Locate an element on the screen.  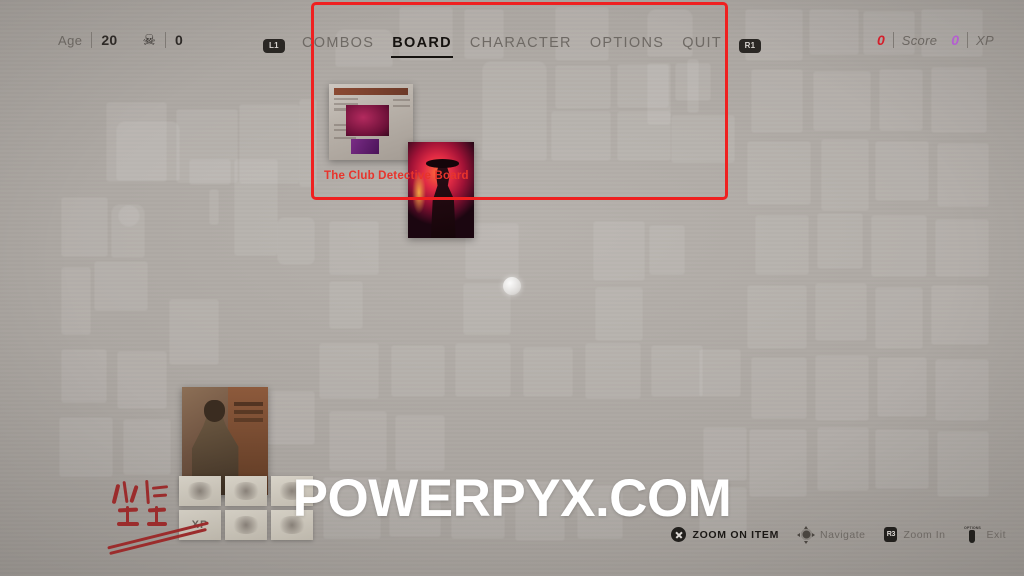
left-stick-icon is located at coordinates (806, 534).